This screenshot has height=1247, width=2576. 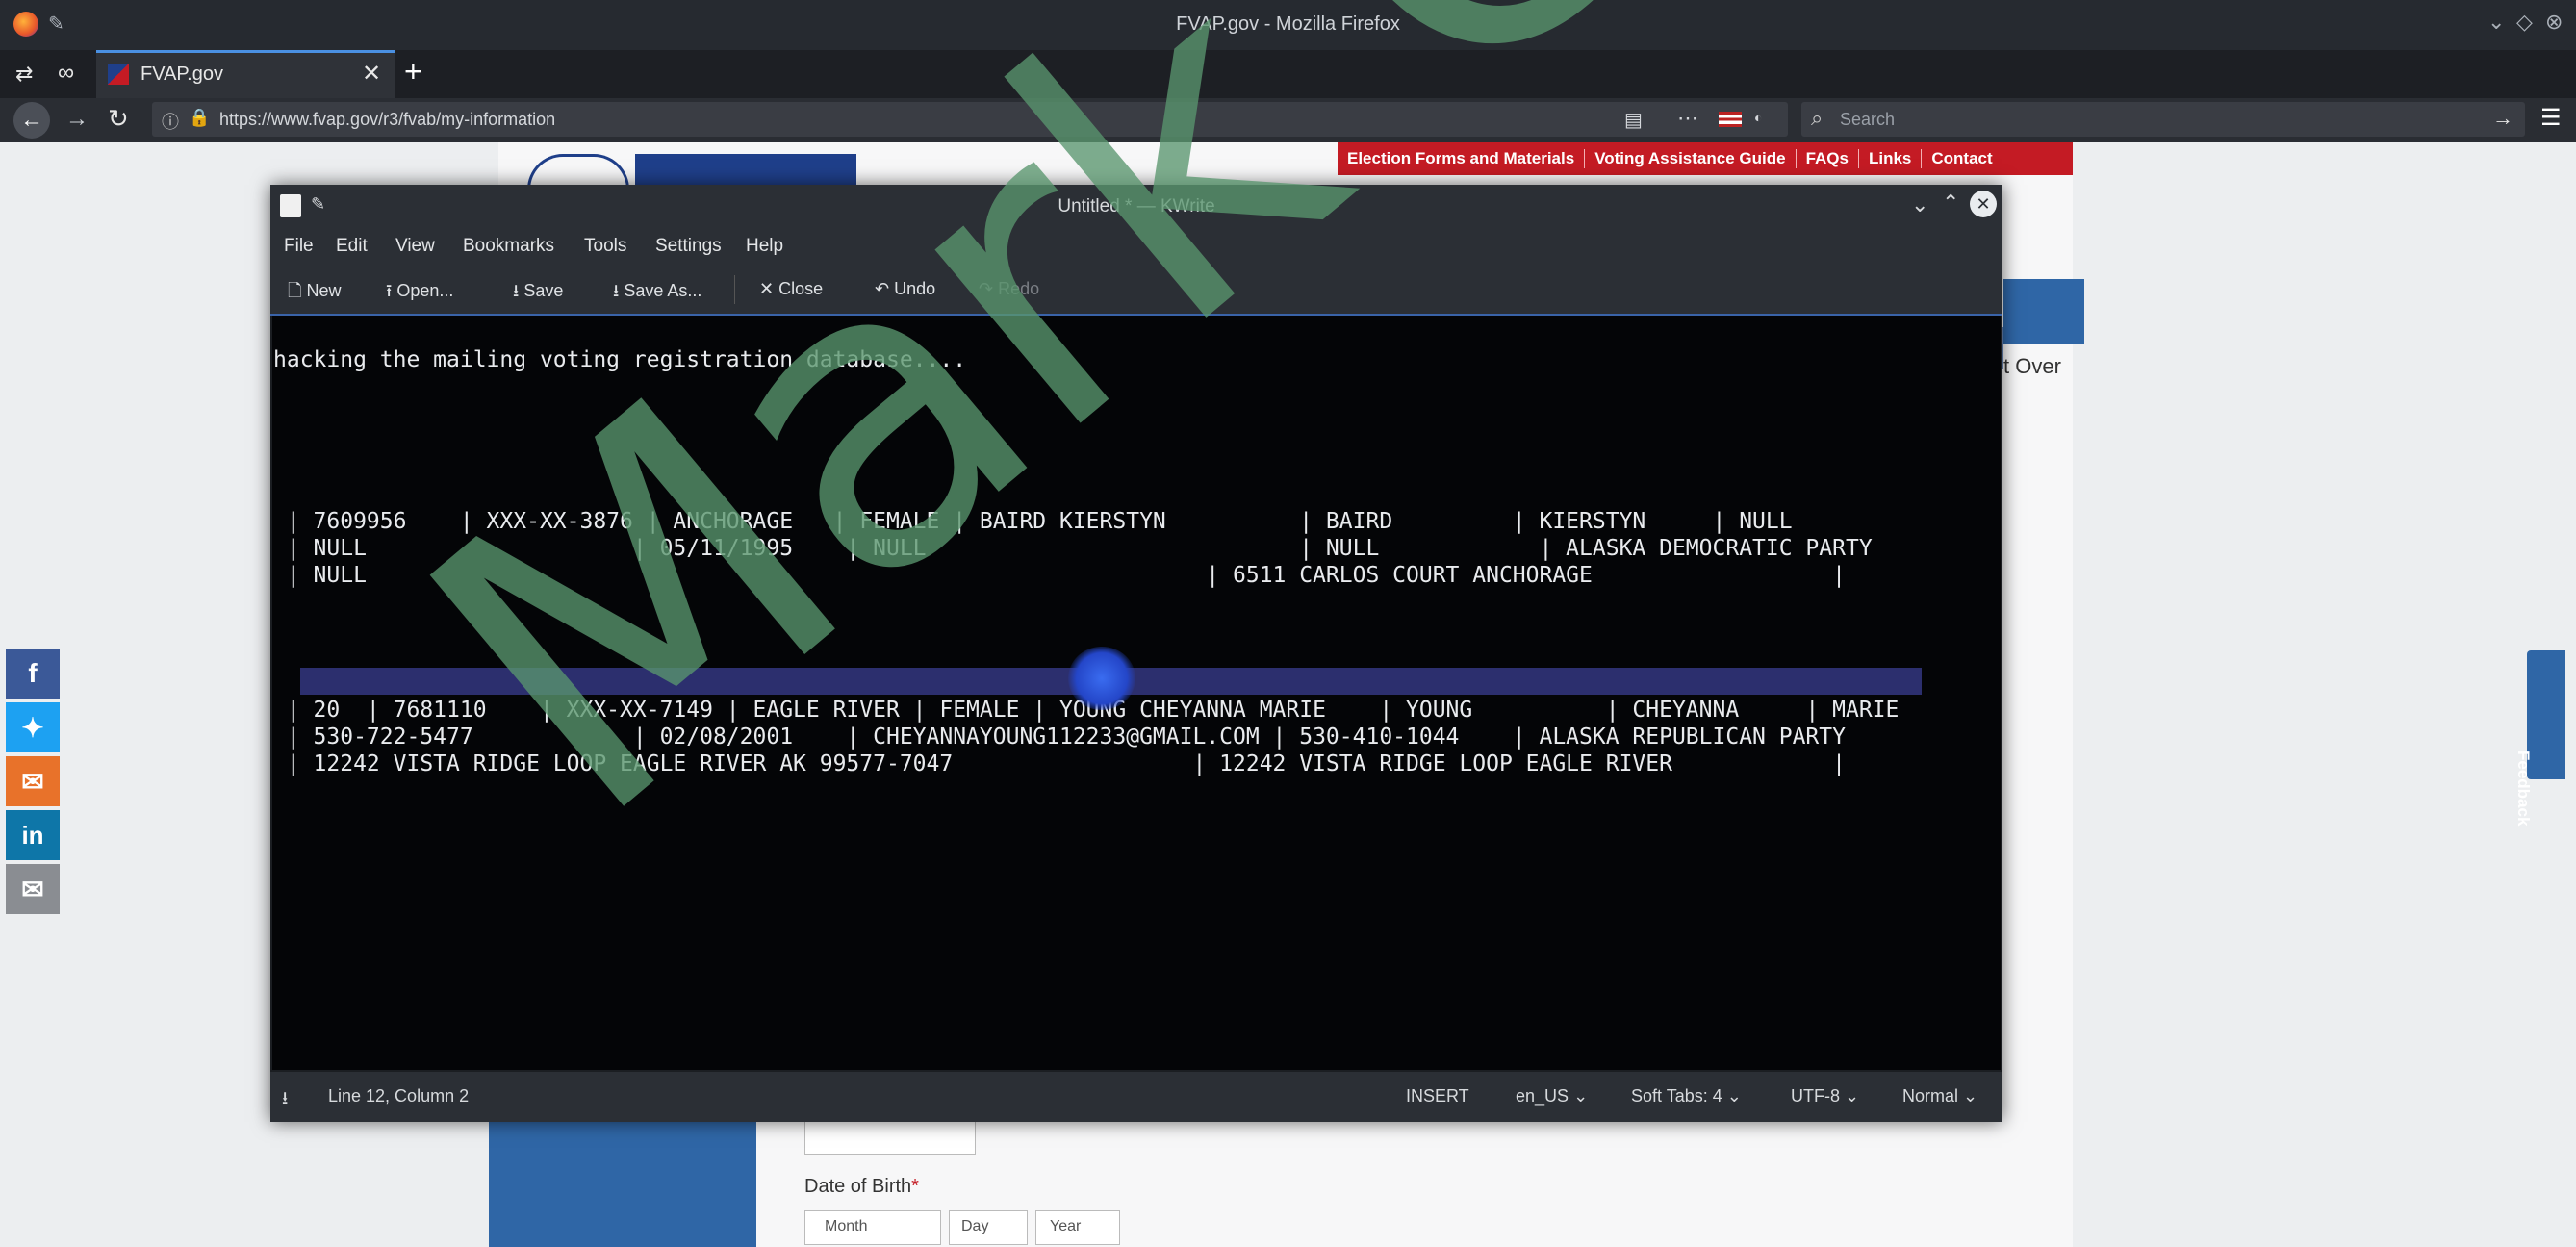 What do you see at coordinates (200, 117) in the screenshot?
I see `lock-icon: 🔒` at bounding box center [200, 117].